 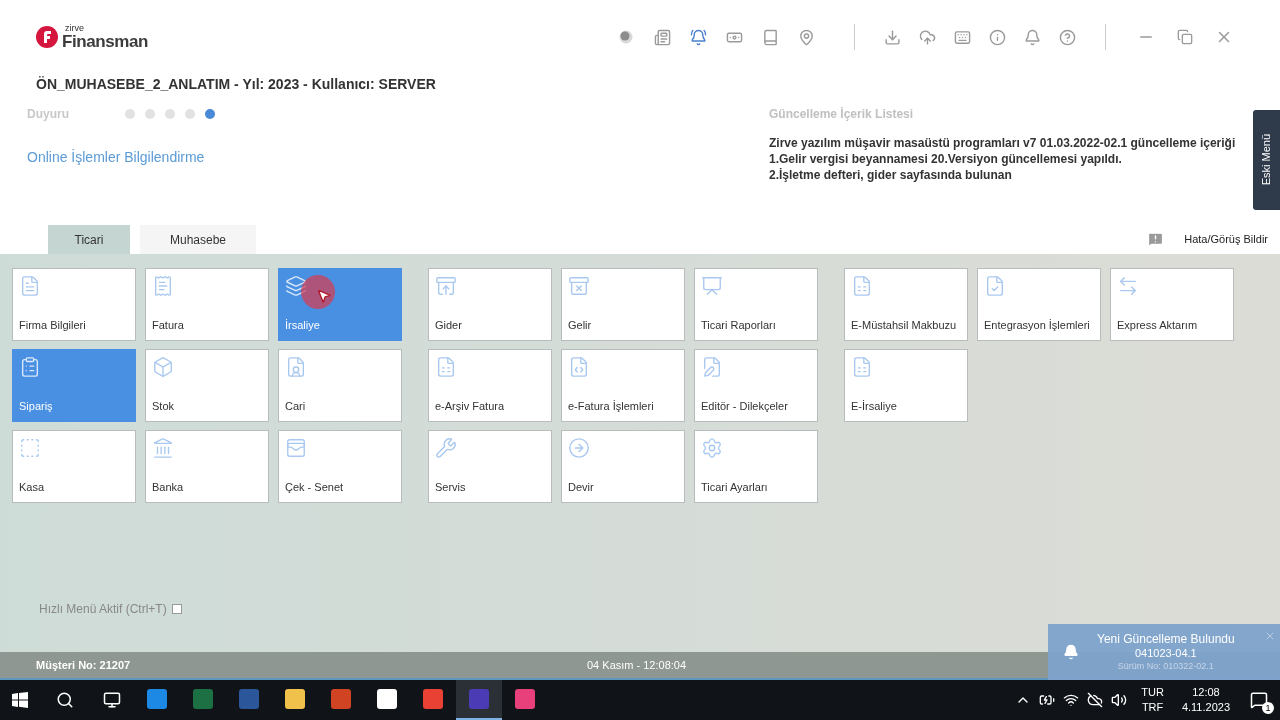 I want to click on taskbar-app, so click(x=479, y=700).